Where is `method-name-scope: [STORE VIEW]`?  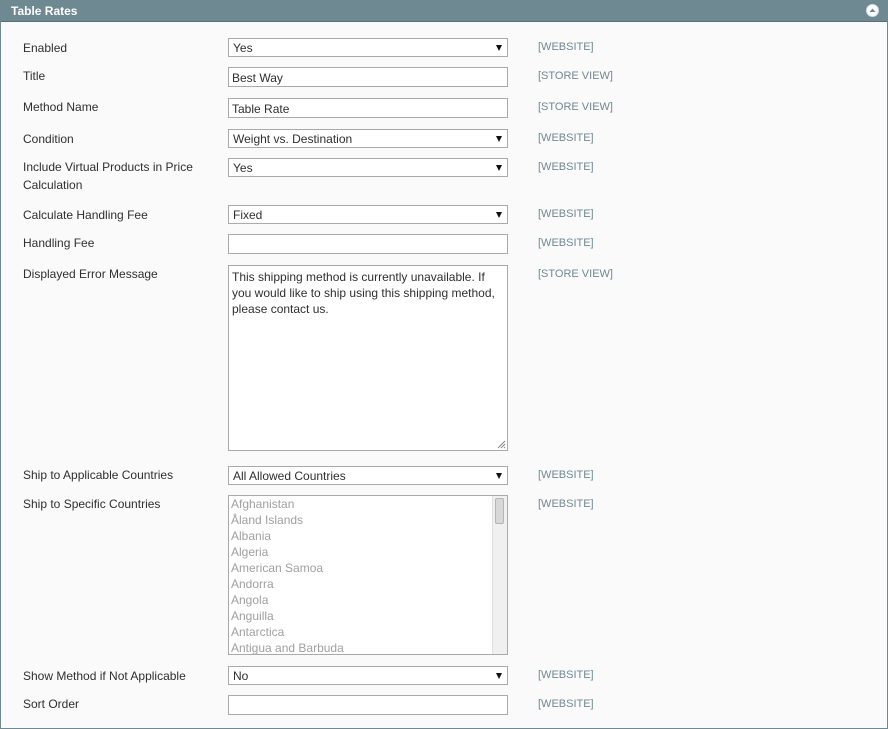 method-name-scope: [STORE VIEW] is located at coordinates (575, 107).